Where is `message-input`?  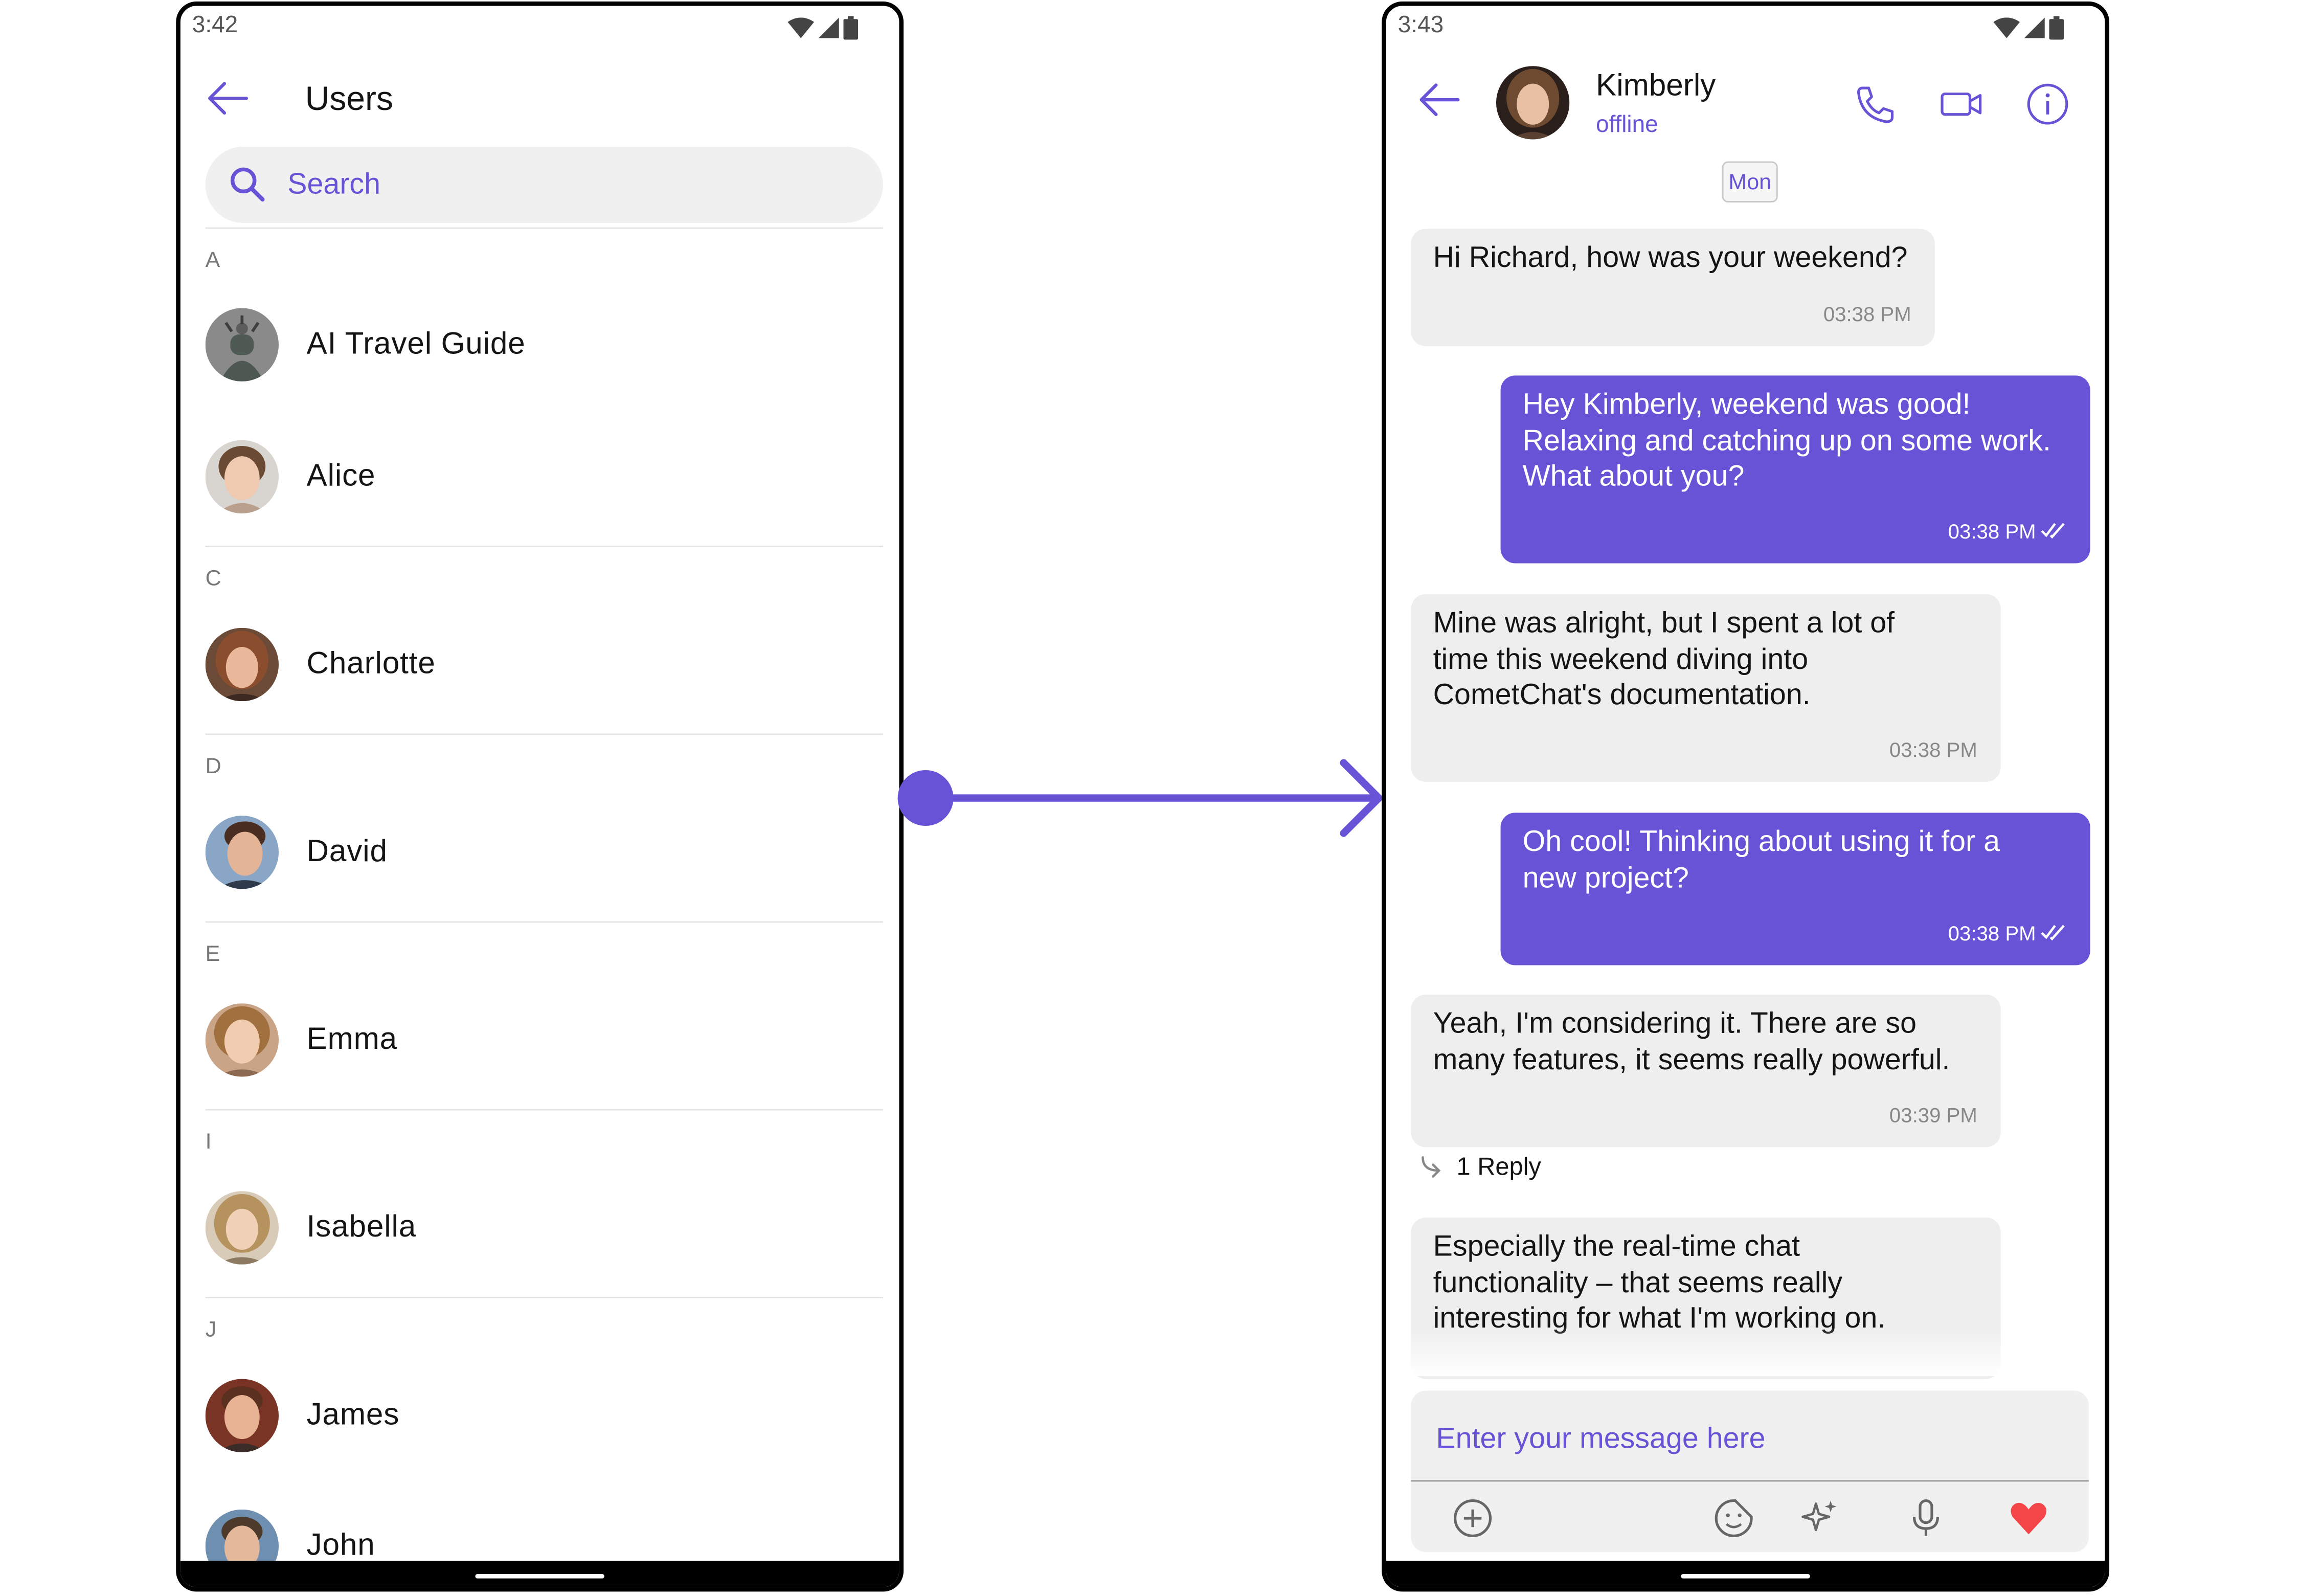 message-input is located at coordinates (1751, 1439).